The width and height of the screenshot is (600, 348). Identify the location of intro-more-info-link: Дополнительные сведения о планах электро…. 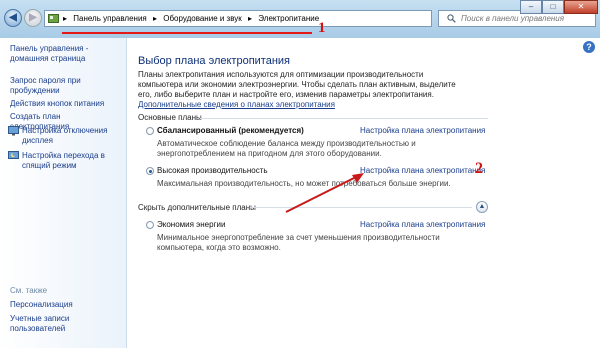
(236, 104).